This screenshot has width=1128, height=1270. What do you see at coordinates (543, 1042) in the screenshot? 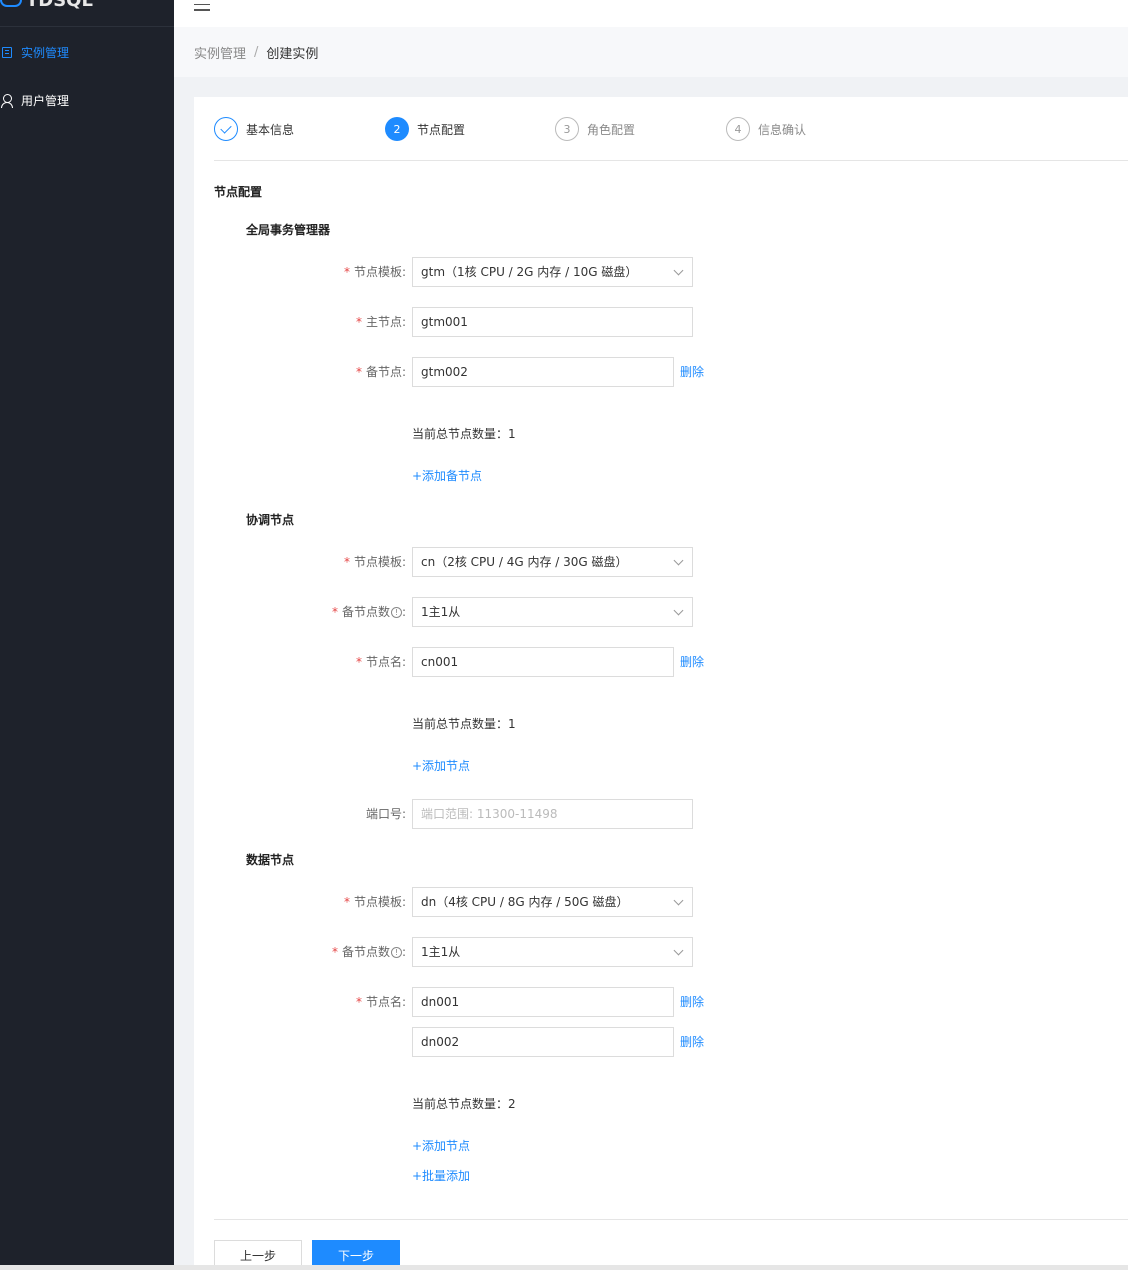
I see `dn-node-input-2: dn002` at bounding box center [543, 1042].